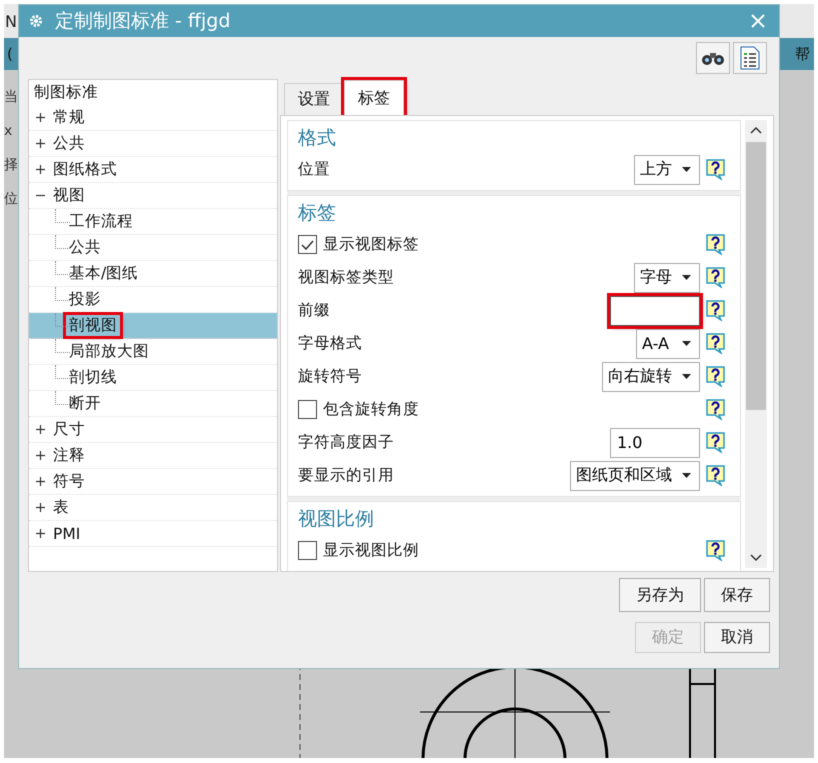 The image size is (818, 763). I want to click on field-label: 字符高度因子, so click(346, 442).